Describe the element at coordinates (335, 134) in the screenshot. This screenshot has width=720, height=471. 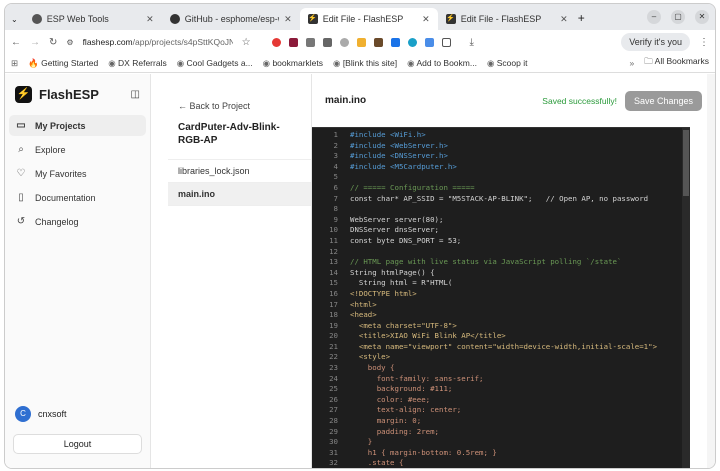
I see `line-number: 1` at that location.